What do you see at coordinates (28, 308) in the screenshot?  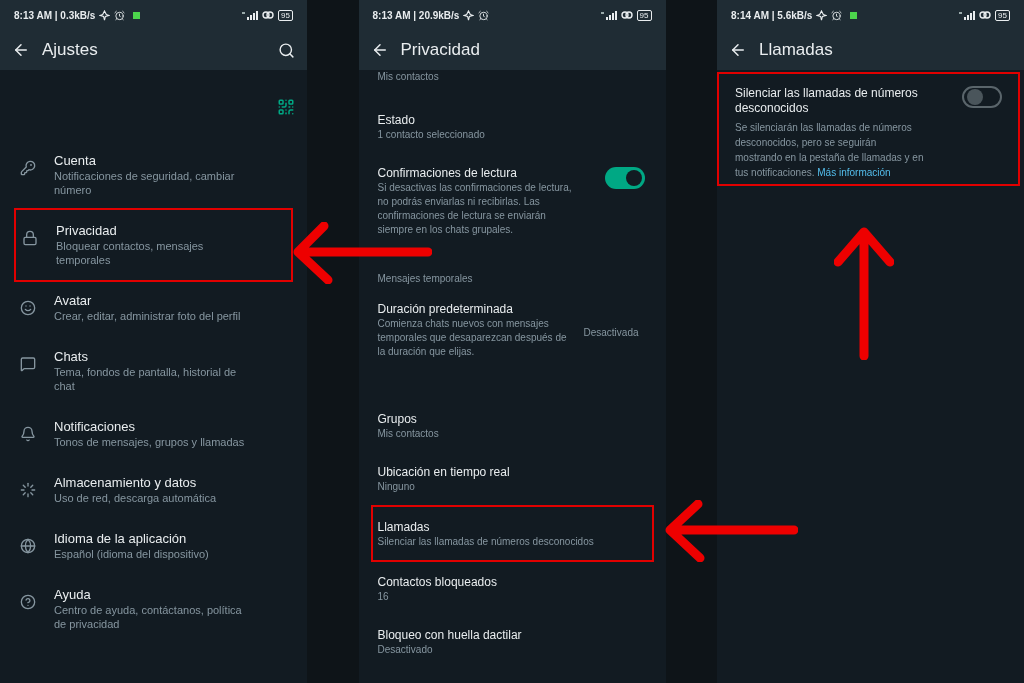 I see `face-icon` at bounding box center [28, 308].